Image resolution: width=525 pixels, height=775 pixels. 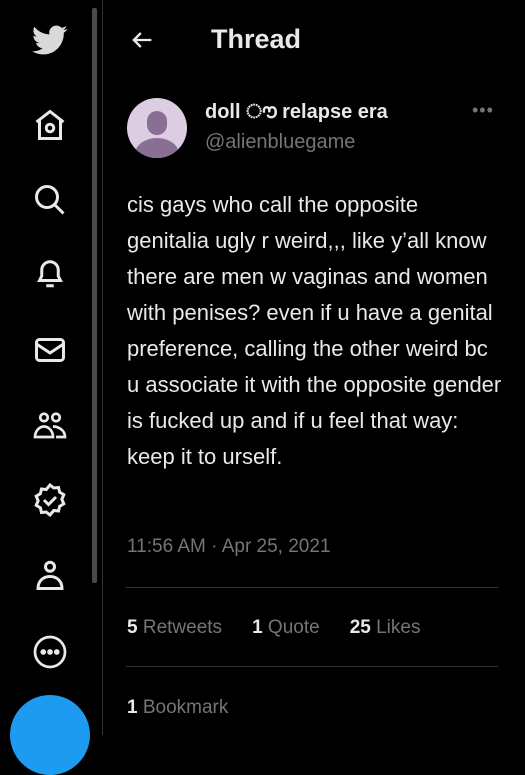 What do you see at coordinates (50, 500) in the screenshot?
I see `verified-icon` at bounding box center [50, 500].